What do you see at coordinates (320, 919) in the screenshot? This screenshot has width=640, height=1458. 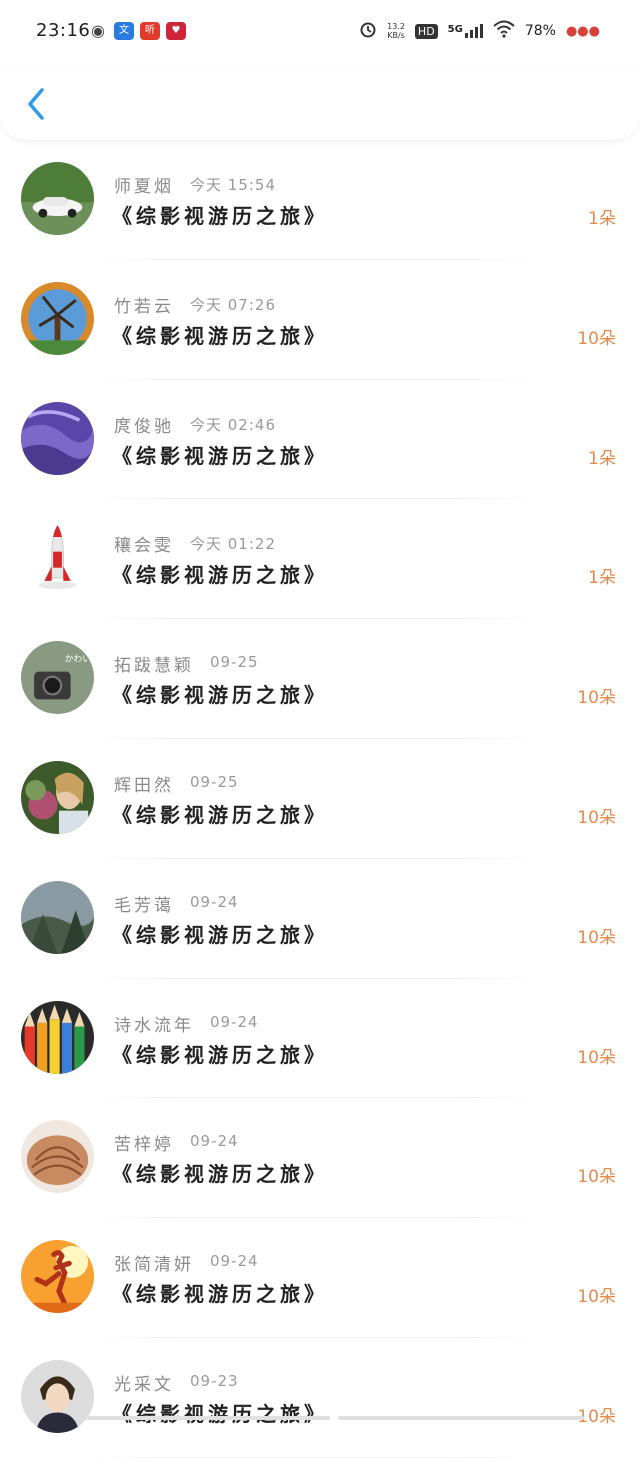 I see `gift-record-row: 毛芳蔼 09-24 《综影视游历之旅》 10朵` at bounding box center [320, 919].